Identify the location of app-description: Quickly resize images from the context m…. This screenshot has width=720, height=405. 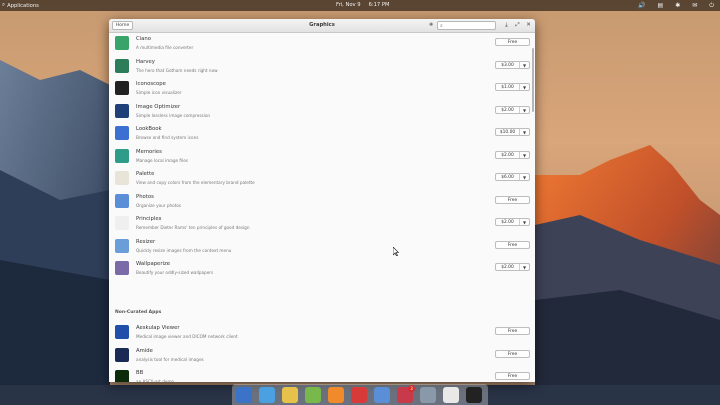
(184, 250).